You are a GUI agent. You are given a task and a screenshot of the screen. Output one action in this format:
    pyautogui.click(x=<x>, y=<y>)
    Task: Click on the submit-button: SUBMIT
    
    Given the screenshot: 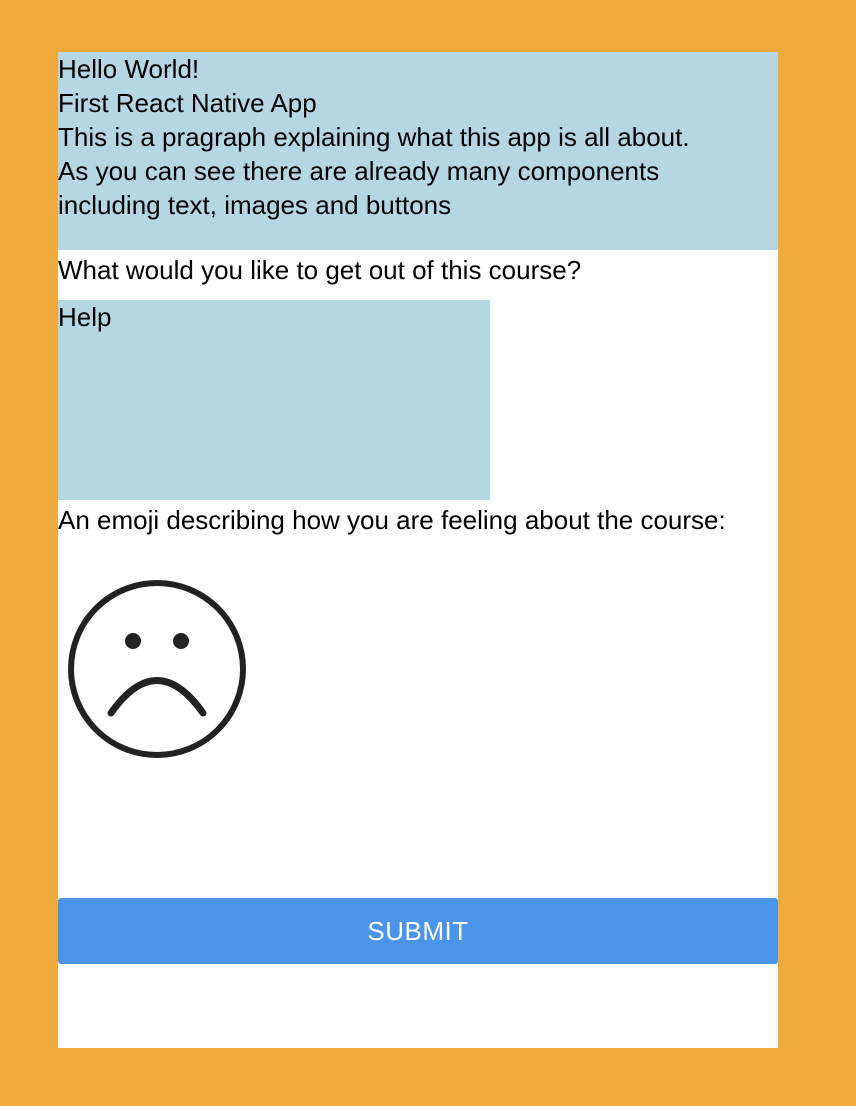 What is the action you would take?
    pyautogui.click(x=418, y=931)
    